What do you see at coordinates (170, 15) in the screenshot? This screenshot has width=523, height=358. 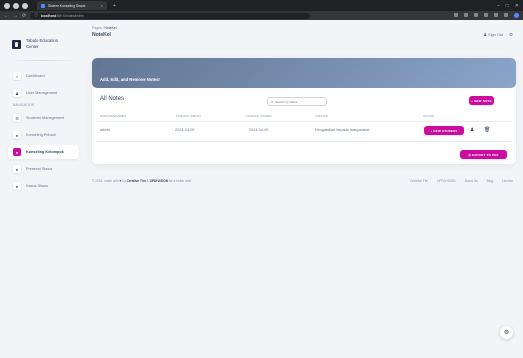 I see `url-field: ⓘ localhost/SIKS/notes/index` at bounding box center [170, 15].